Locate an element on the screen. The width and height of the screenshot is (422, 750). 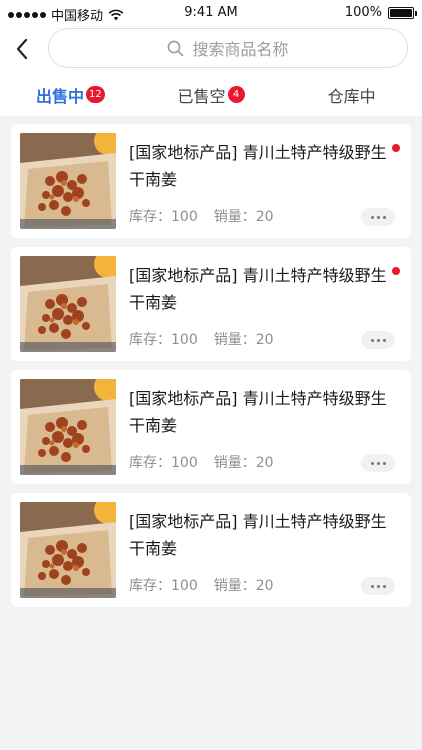
tab-in-warehouse: 仓库中 is located at coordinates (351, 95).